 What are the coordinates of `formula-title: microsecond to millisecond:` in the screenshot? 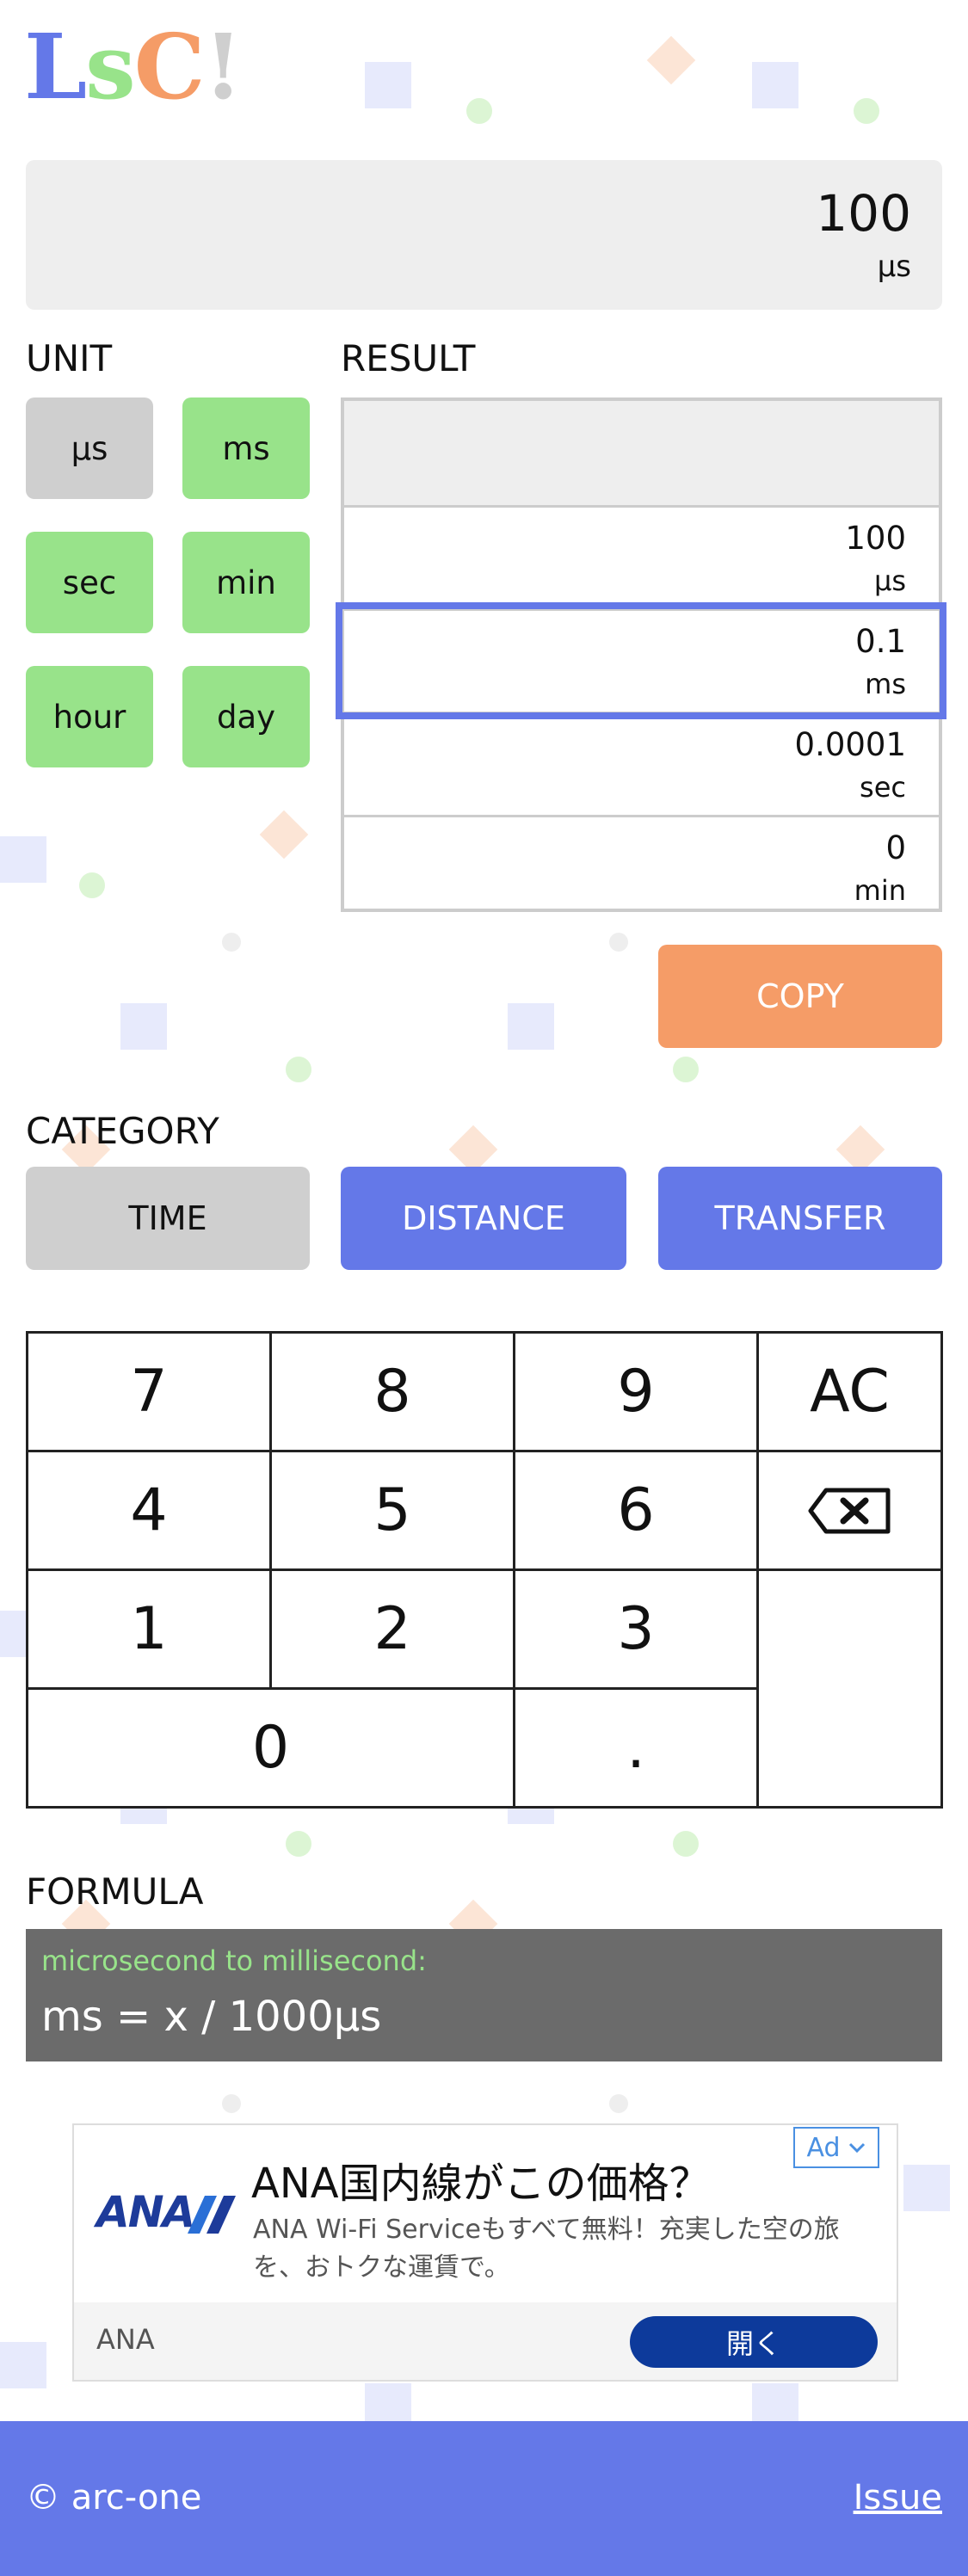 It's located at (234, 1960).